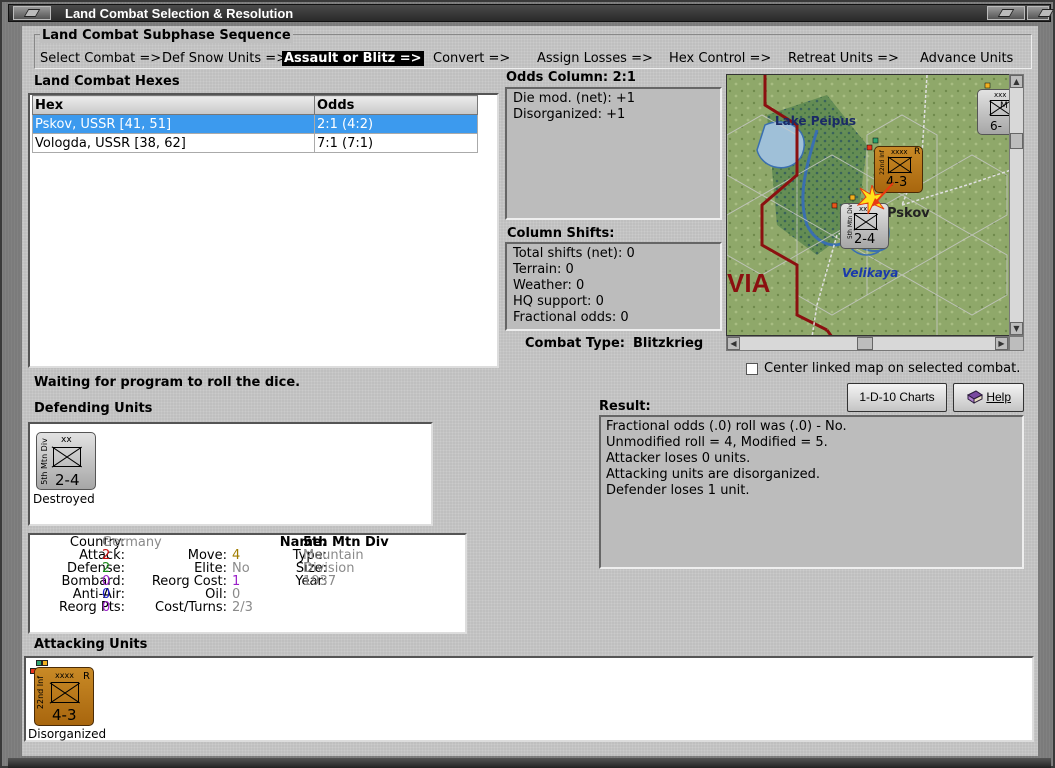  What do you see at coordinates (93, 408) in the screenshot?
I see `defending-units-title: Defending Units` at bounding box center [93, 408].